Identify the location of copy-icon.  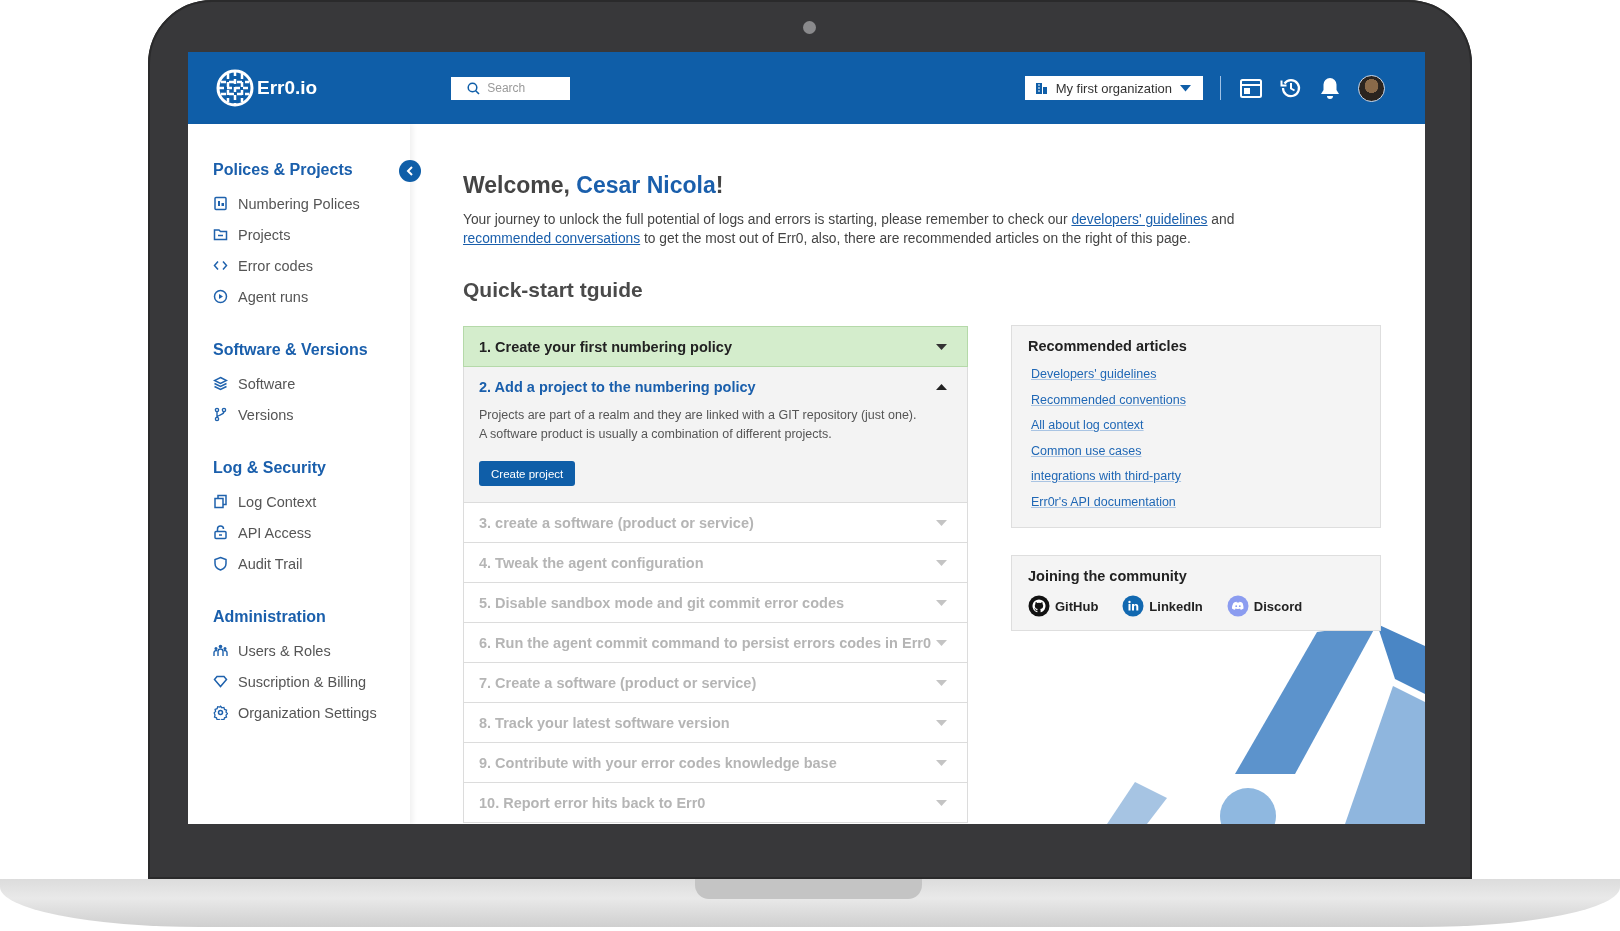
(220, 501).